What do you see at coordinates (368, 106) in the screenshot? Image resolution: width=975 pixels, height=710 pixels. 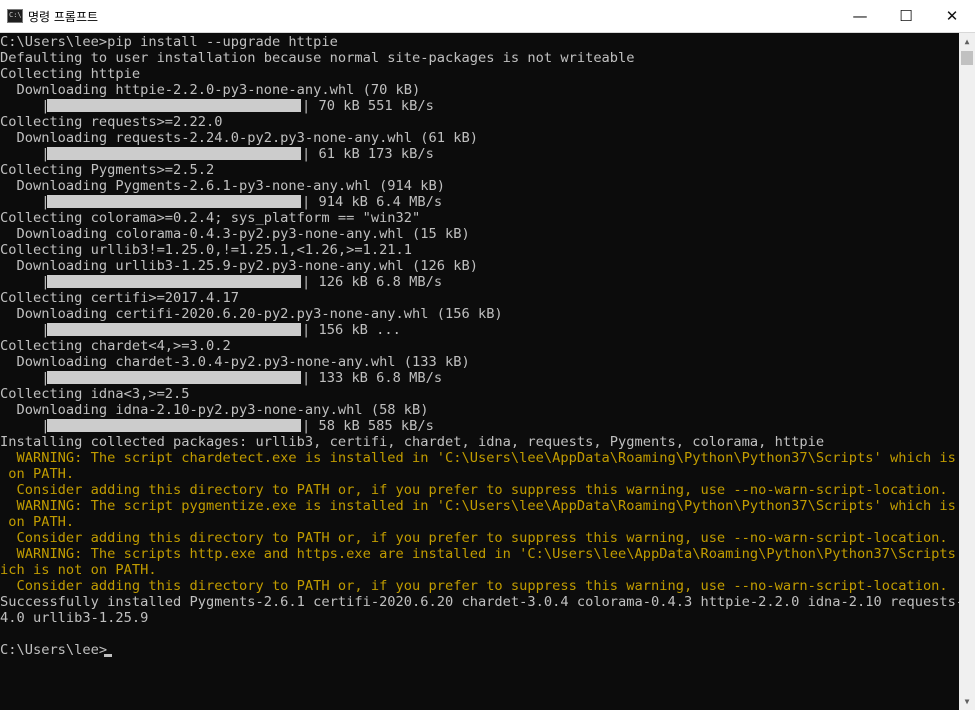 I see `progress-suffix: | 70 kB 551 kB/s` at bounding box center [368, 106].